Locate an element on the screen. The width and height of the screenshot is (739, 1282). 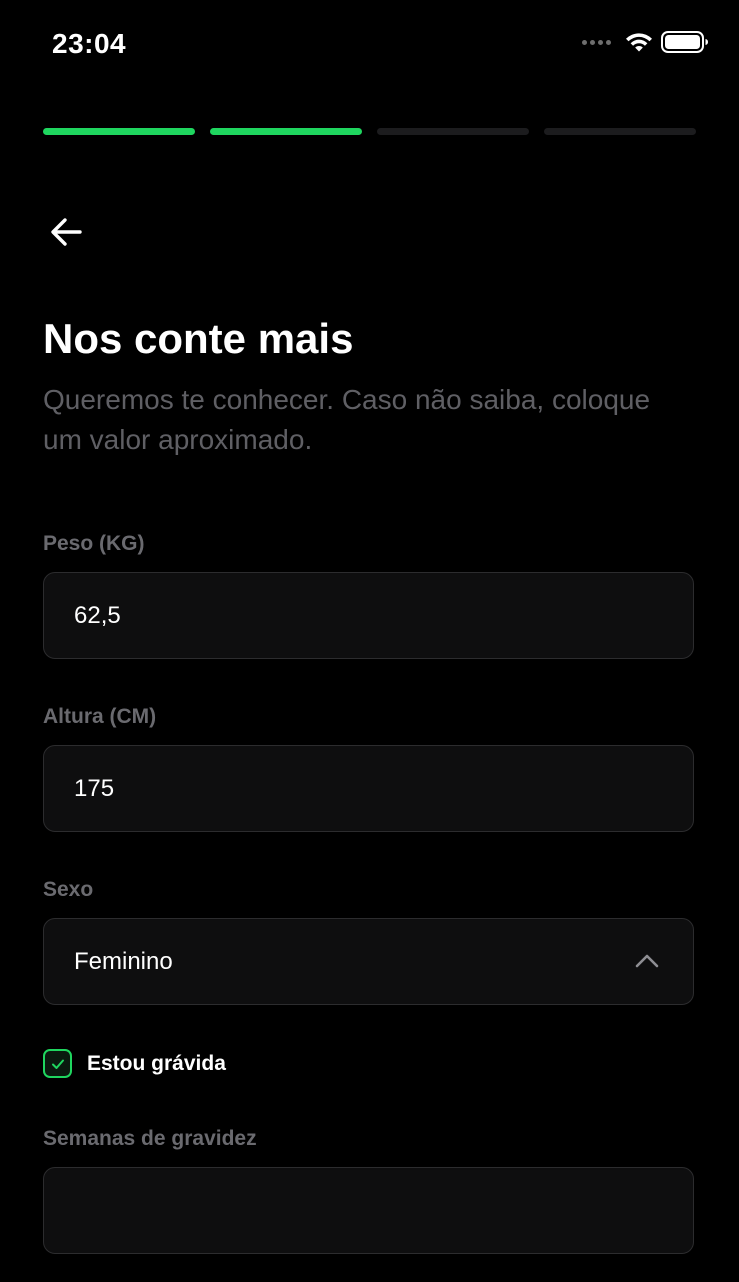
pregnant-checkbox-row: Estou grávida is located at coordinates (134, 1063).